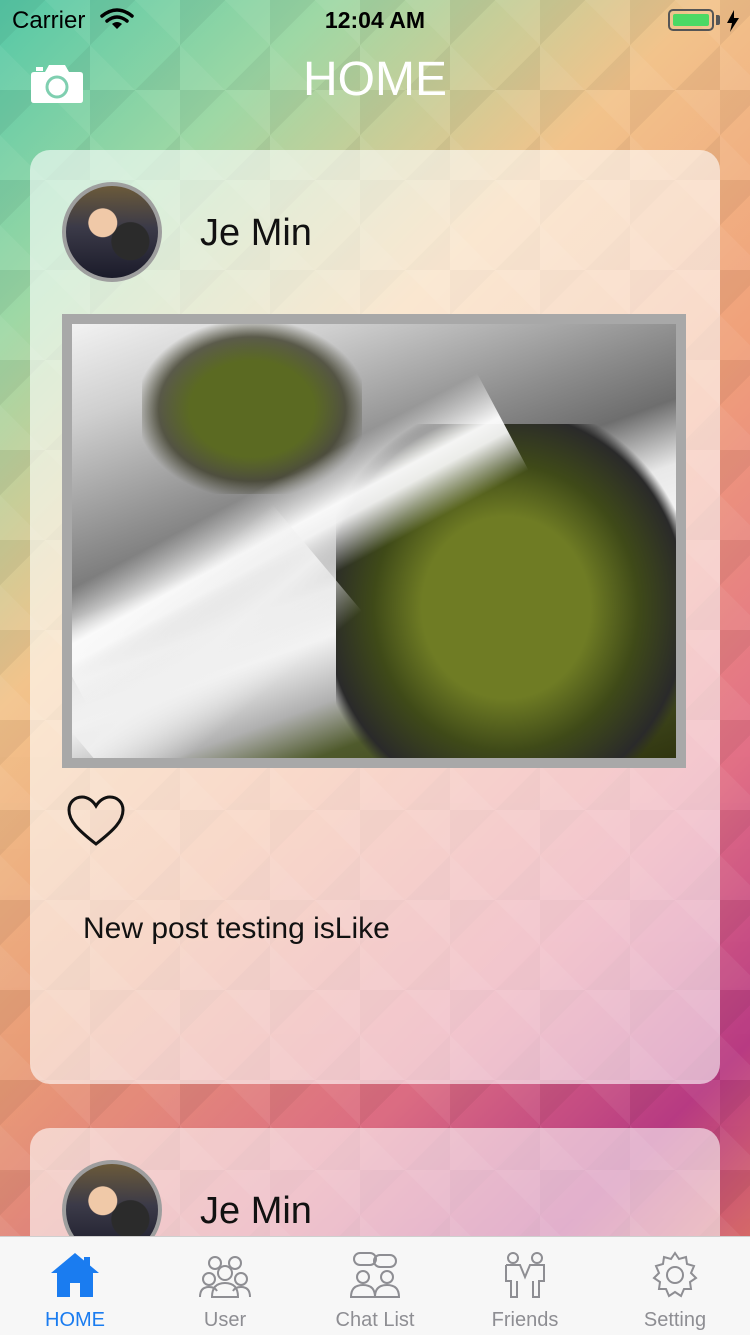 This screenshot has height=1335, width=750. Describe the element at coordinates (236, 928) in the screenshot. I see `post-caption: New post testing isLike` at that location.